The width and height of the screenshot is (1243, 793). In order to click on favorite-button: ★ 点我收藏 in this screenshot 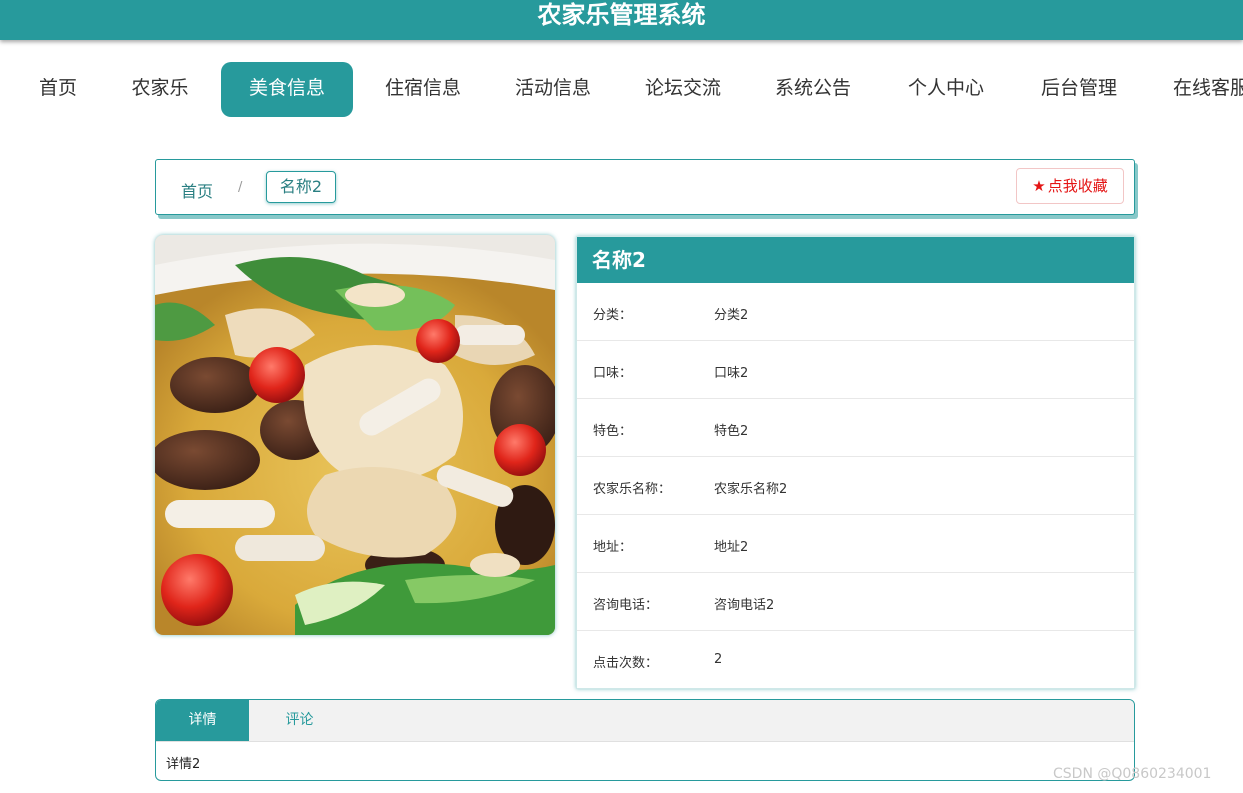, I will do `click(1070, 186)`.